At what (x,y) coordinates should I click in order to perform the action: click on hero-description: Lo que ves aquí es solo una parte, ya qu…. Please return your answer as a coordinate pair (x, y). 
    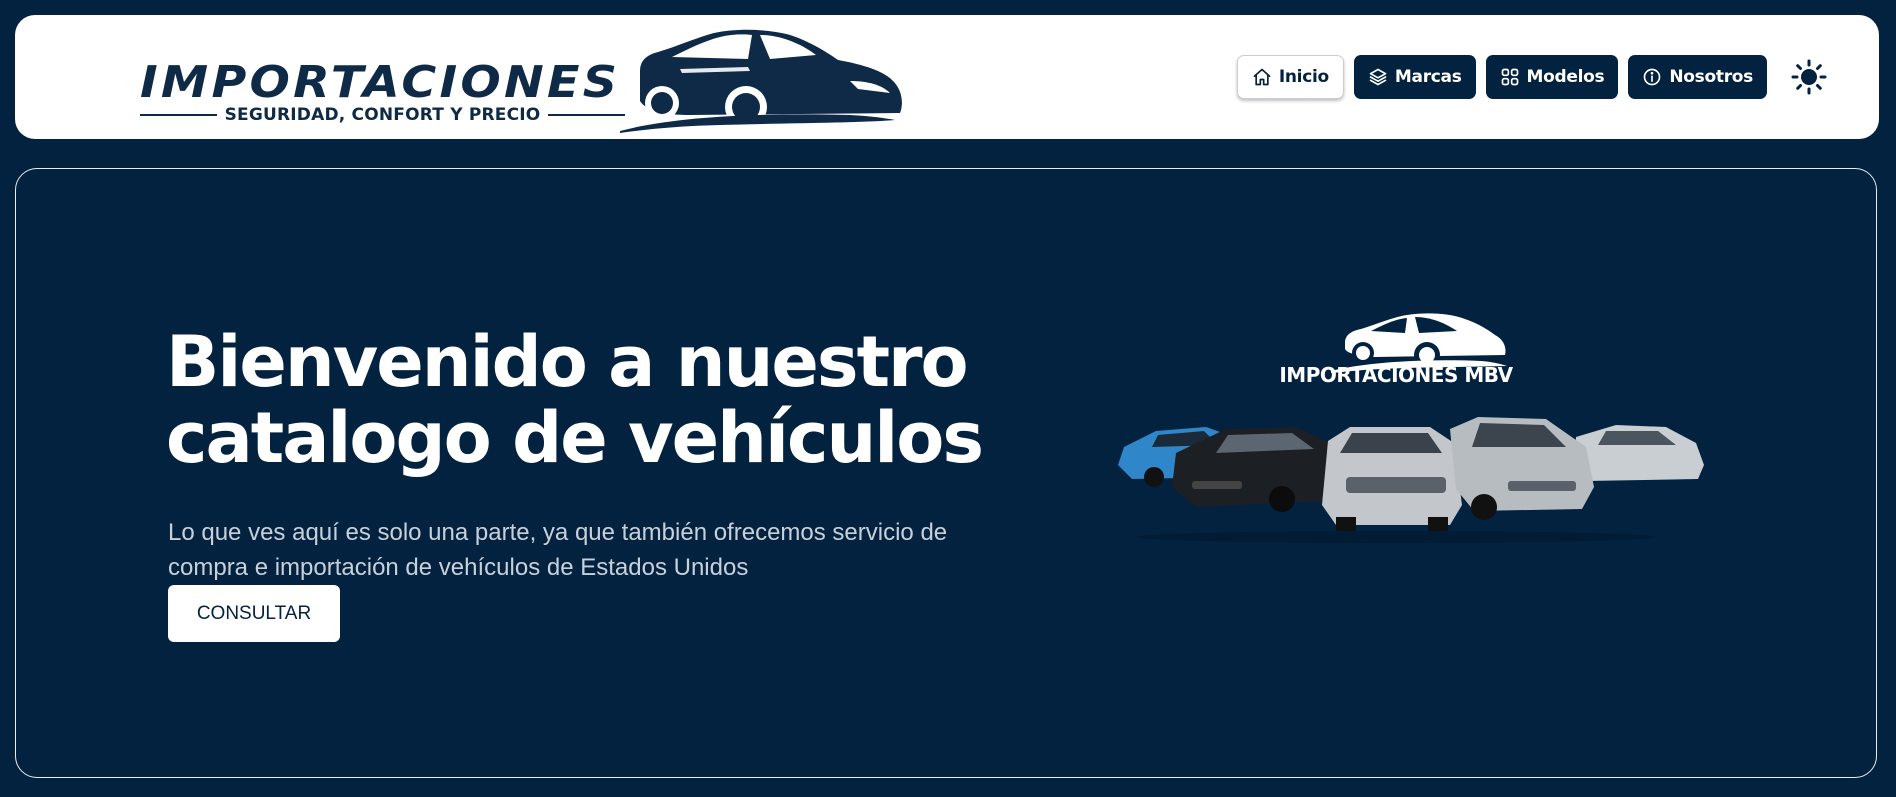
    Looking at the image, I should click on (558, 550).